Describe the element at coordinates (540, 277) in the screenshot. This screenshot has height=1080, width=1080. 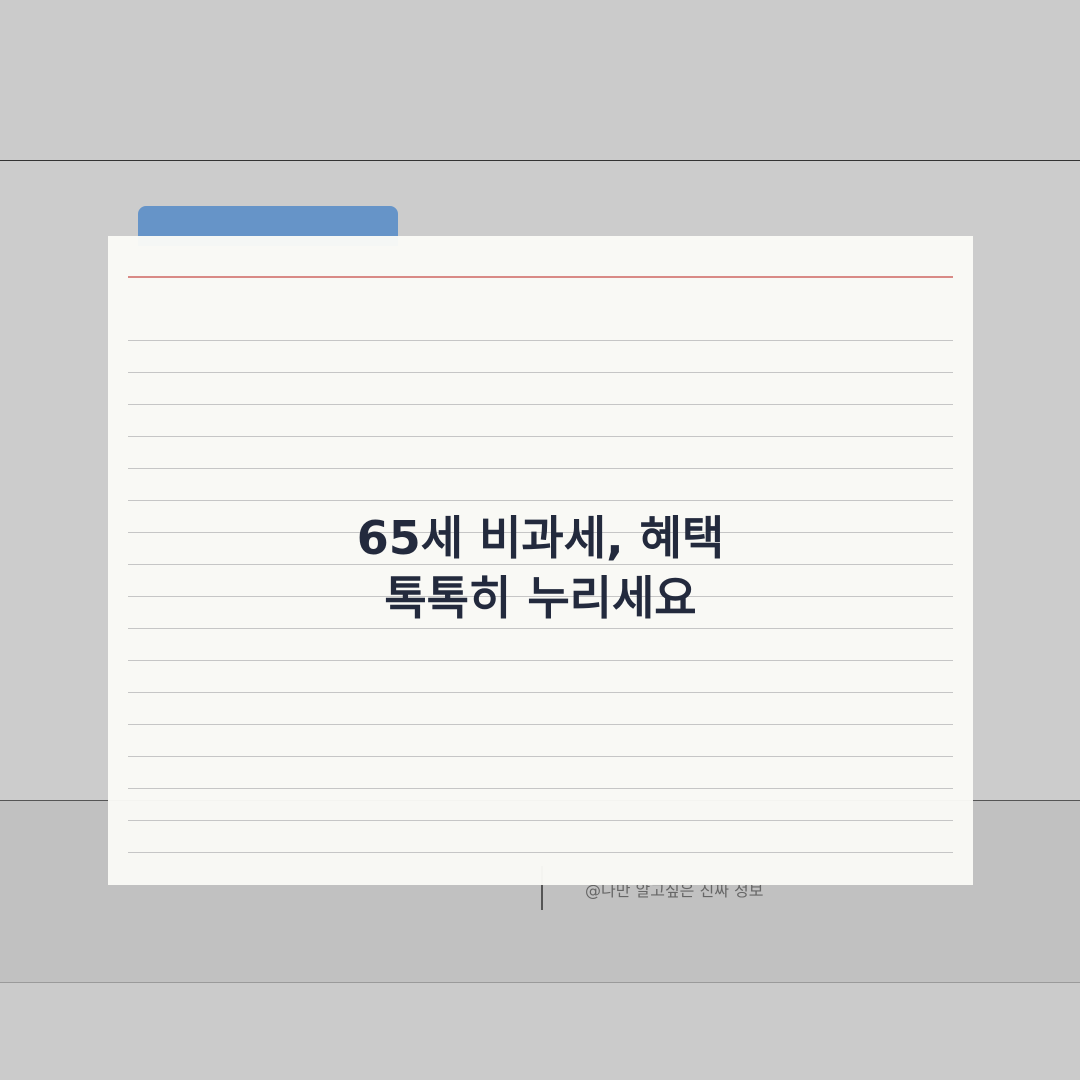
I see `margin-line` at that location.